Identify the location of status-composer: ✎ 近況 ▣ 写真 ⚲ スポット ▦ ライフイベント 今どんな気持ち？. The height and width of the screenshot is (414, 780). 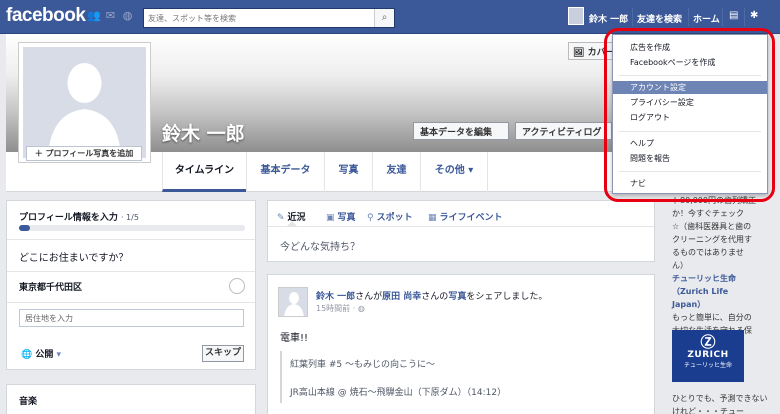
(461, 231).